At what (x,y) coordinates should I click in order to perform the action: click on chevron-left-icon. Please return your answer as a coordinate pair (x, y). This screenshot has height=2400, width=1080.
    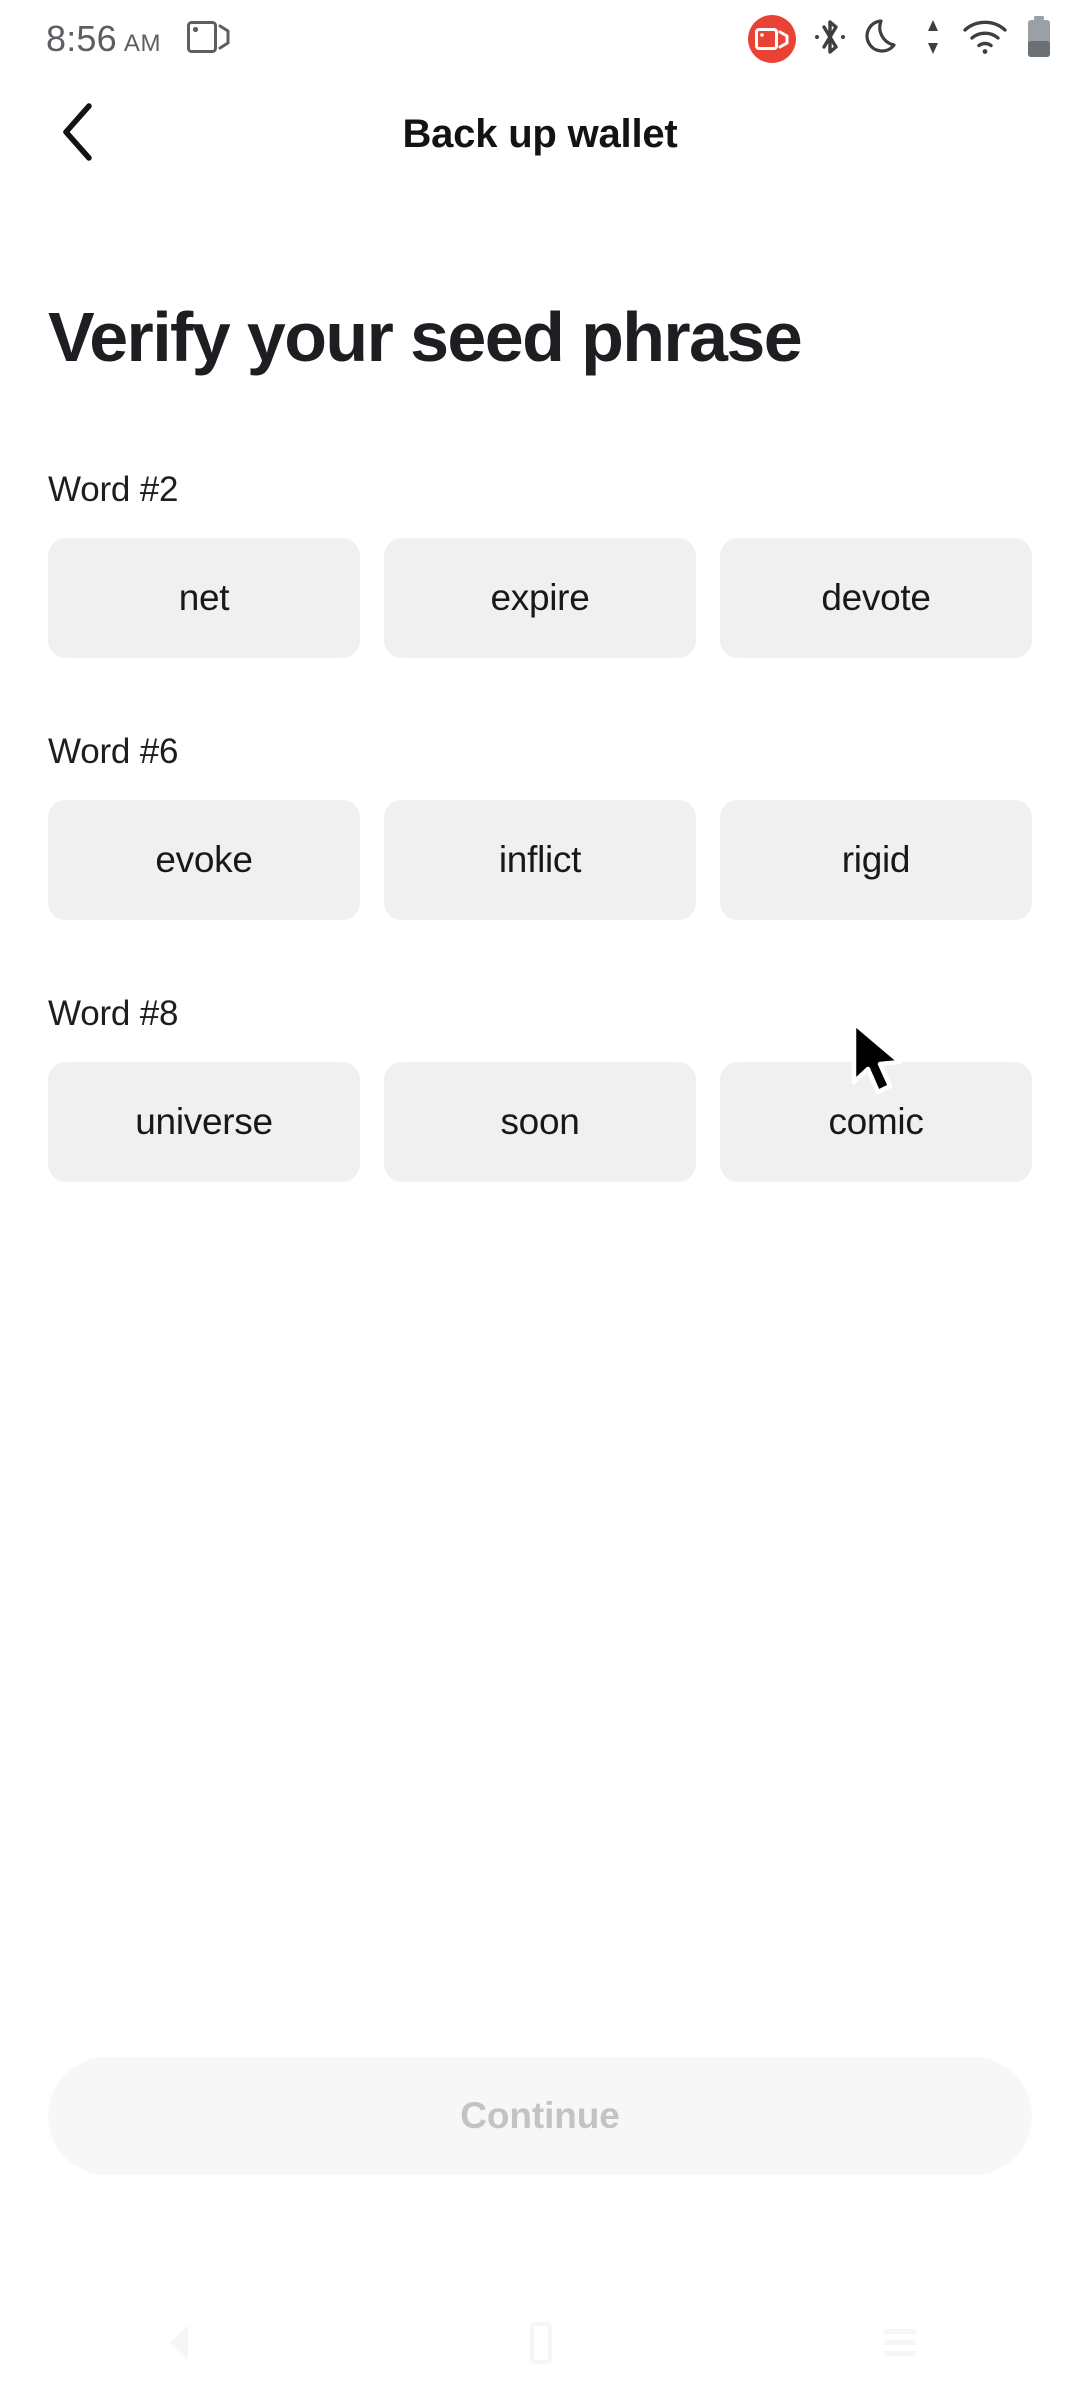
    Looking at the image, I should click on (78, 134).